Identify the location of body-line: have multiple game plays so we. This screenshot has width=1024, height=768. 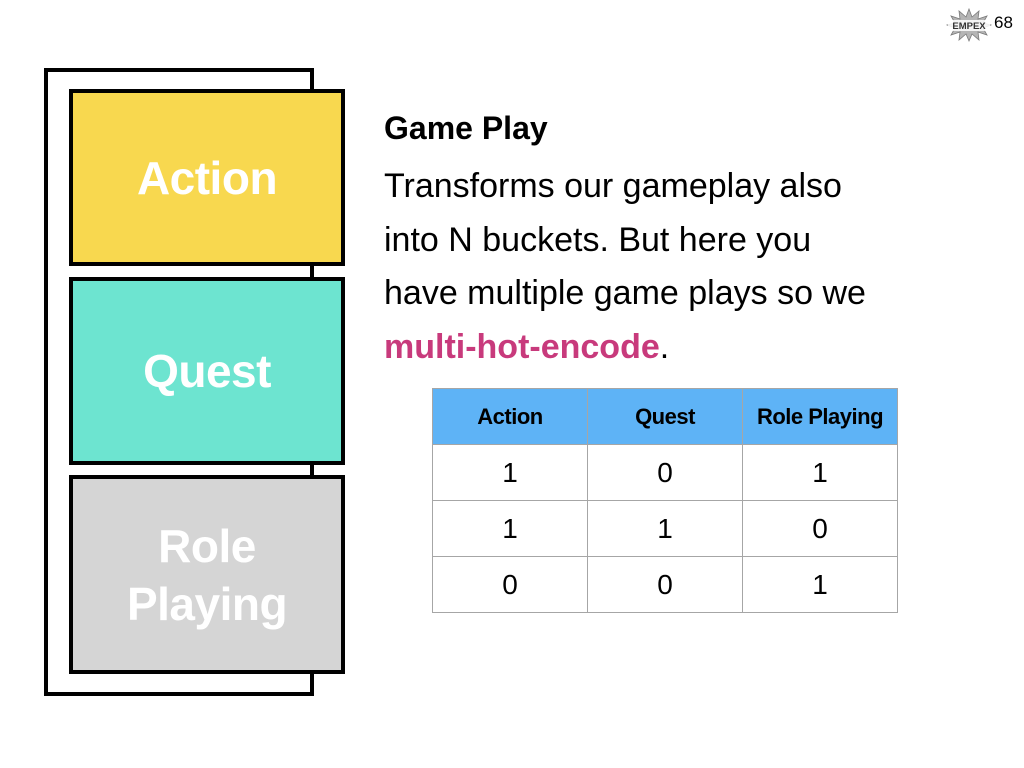
(625, 293).